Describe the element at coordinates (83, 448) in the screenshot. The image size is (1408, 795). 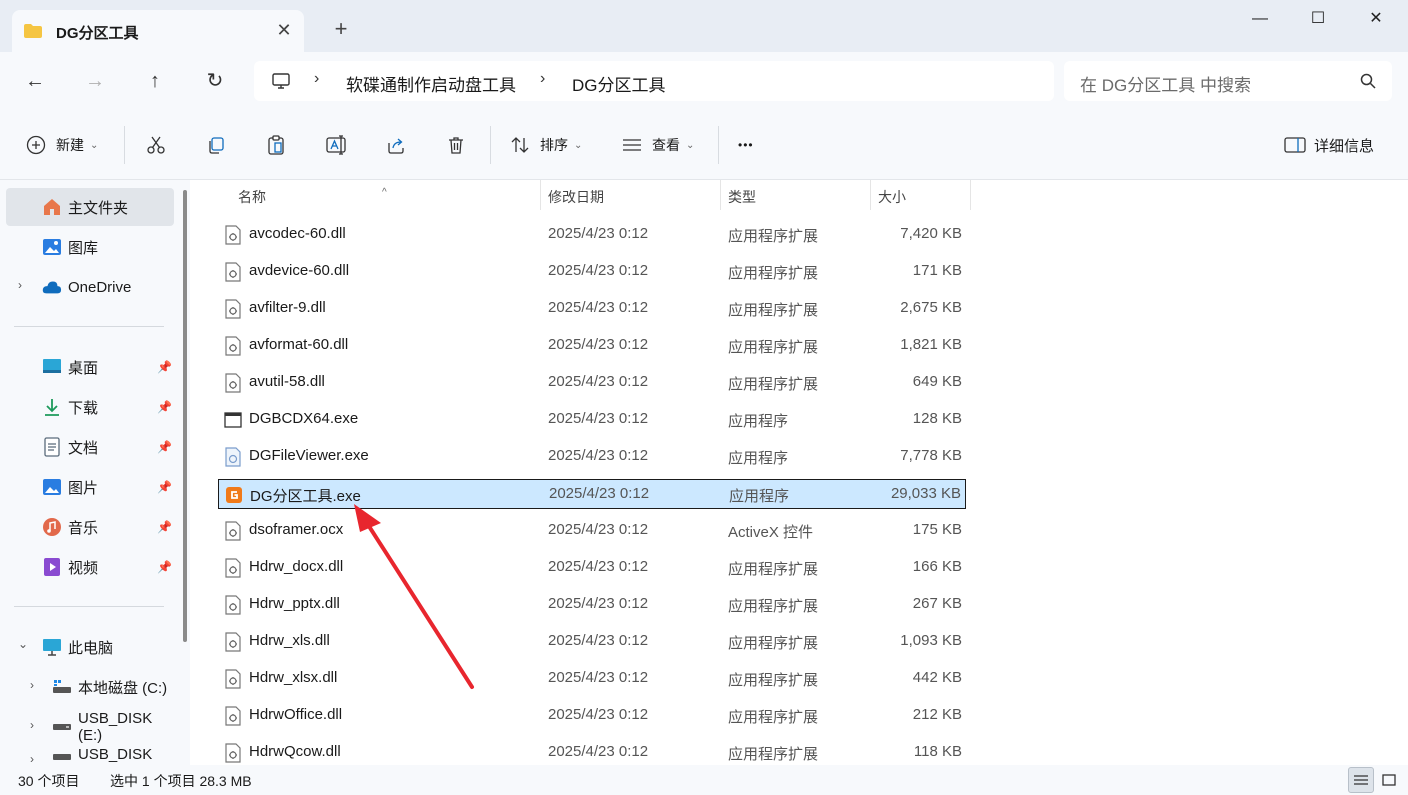
I see `sidebar-item-label: 文档` at that location.